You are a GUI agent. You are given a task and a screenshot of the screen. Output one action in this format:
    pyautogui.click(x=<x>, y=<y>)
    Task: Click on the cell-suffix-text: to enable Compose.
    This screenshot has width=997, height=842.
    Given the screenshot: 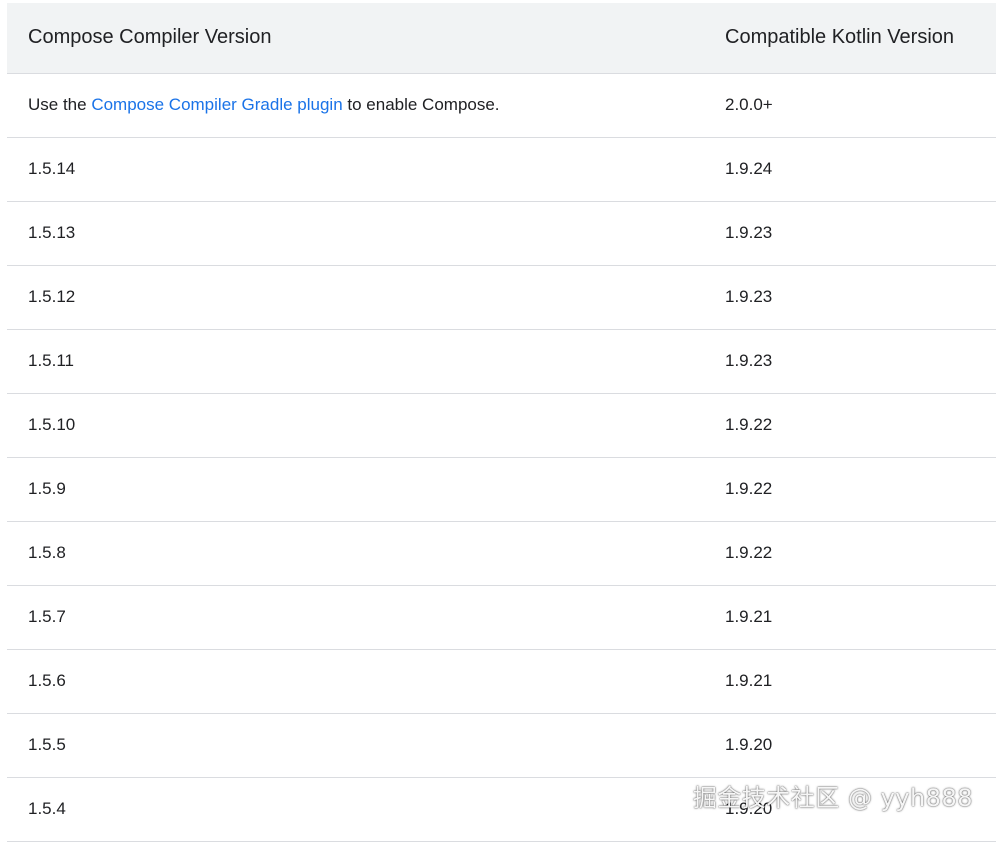 What is the action you would take?
    pyautogui.click(x=421, y=104)
    